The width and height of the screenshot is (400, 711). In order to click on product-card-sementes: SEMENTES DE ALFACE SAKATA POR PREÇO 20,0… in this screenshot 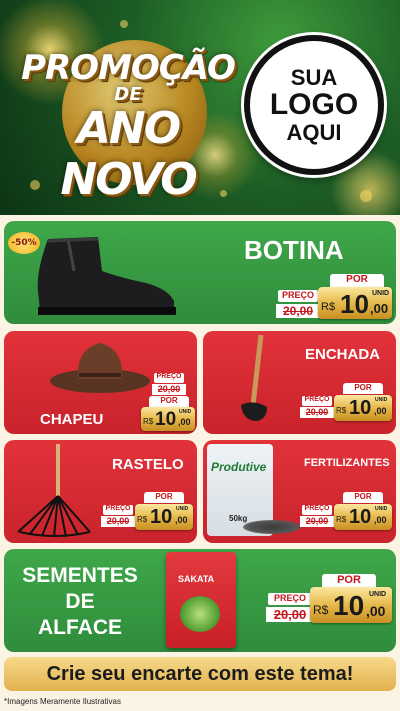, I will do `click(200, 600)`.